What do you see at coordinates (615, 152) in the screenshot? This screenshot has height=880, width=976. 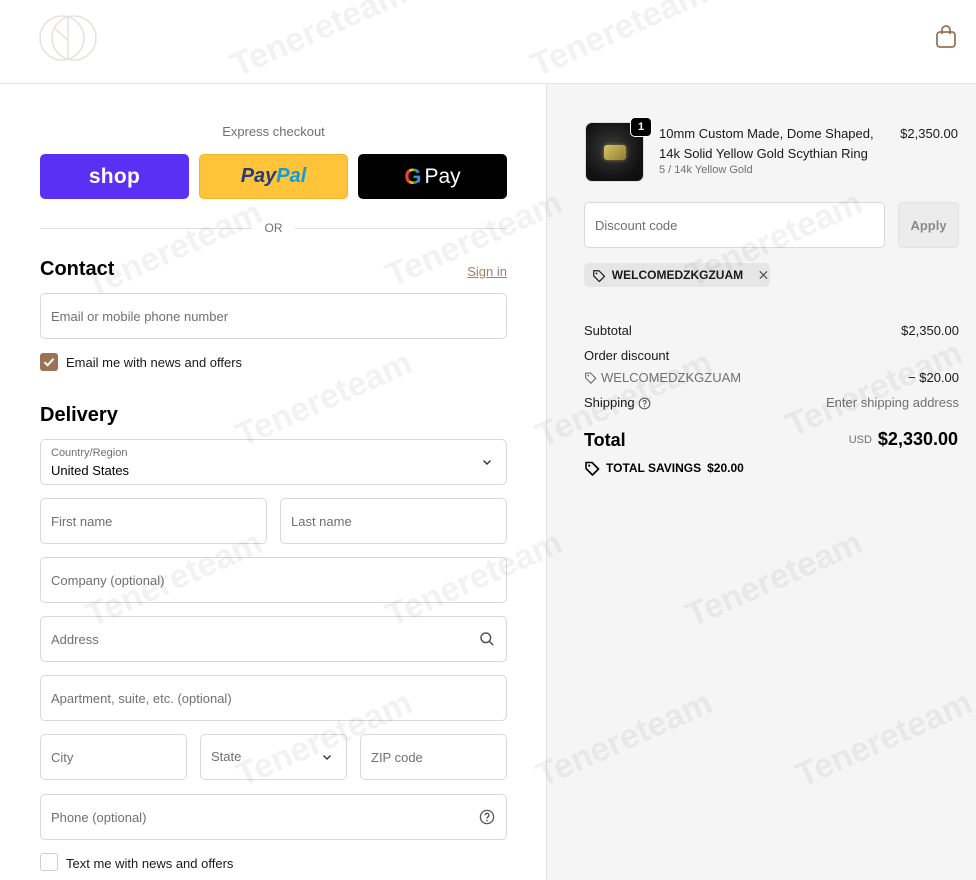 I see `ring-image` at bounding box center [615, 152].